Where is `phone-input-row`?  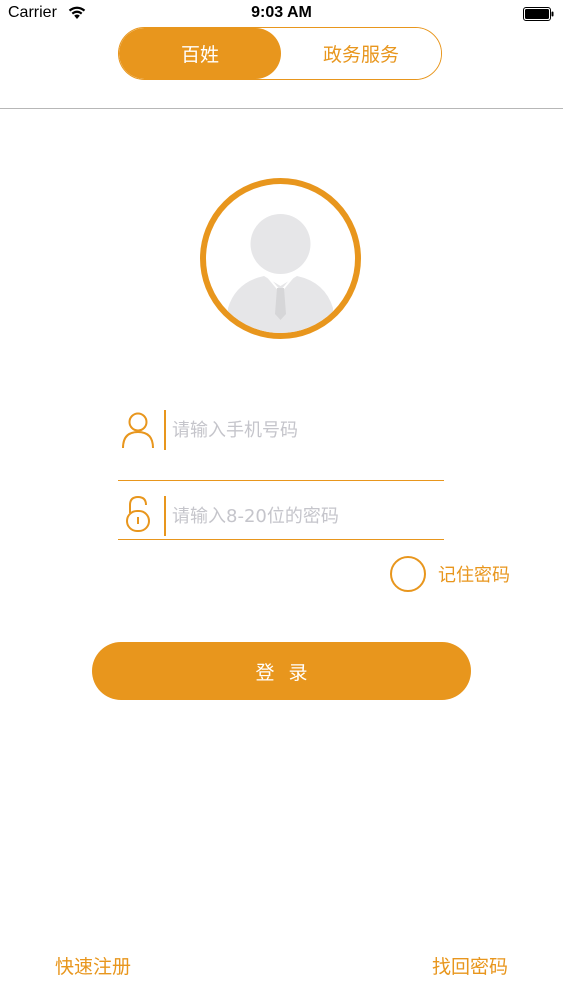 phone-input-row is located at coordinates (281, 442).